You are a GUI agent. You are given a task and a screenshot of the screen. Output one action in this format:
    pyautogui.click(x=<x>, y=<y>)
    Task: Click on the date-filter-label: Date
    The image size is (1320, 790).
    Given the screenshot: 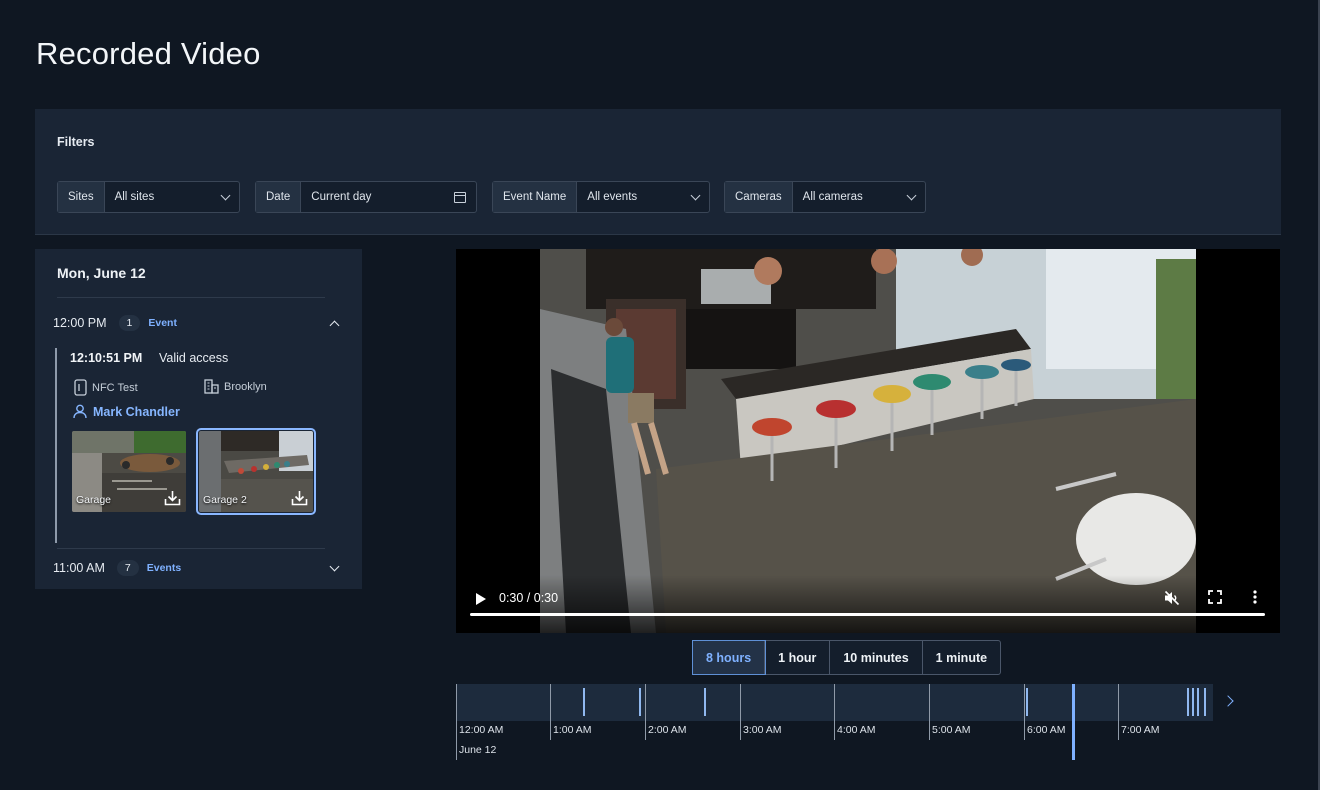 What is the action you would take?
    pyautogui.click(x=279, y=197)
    